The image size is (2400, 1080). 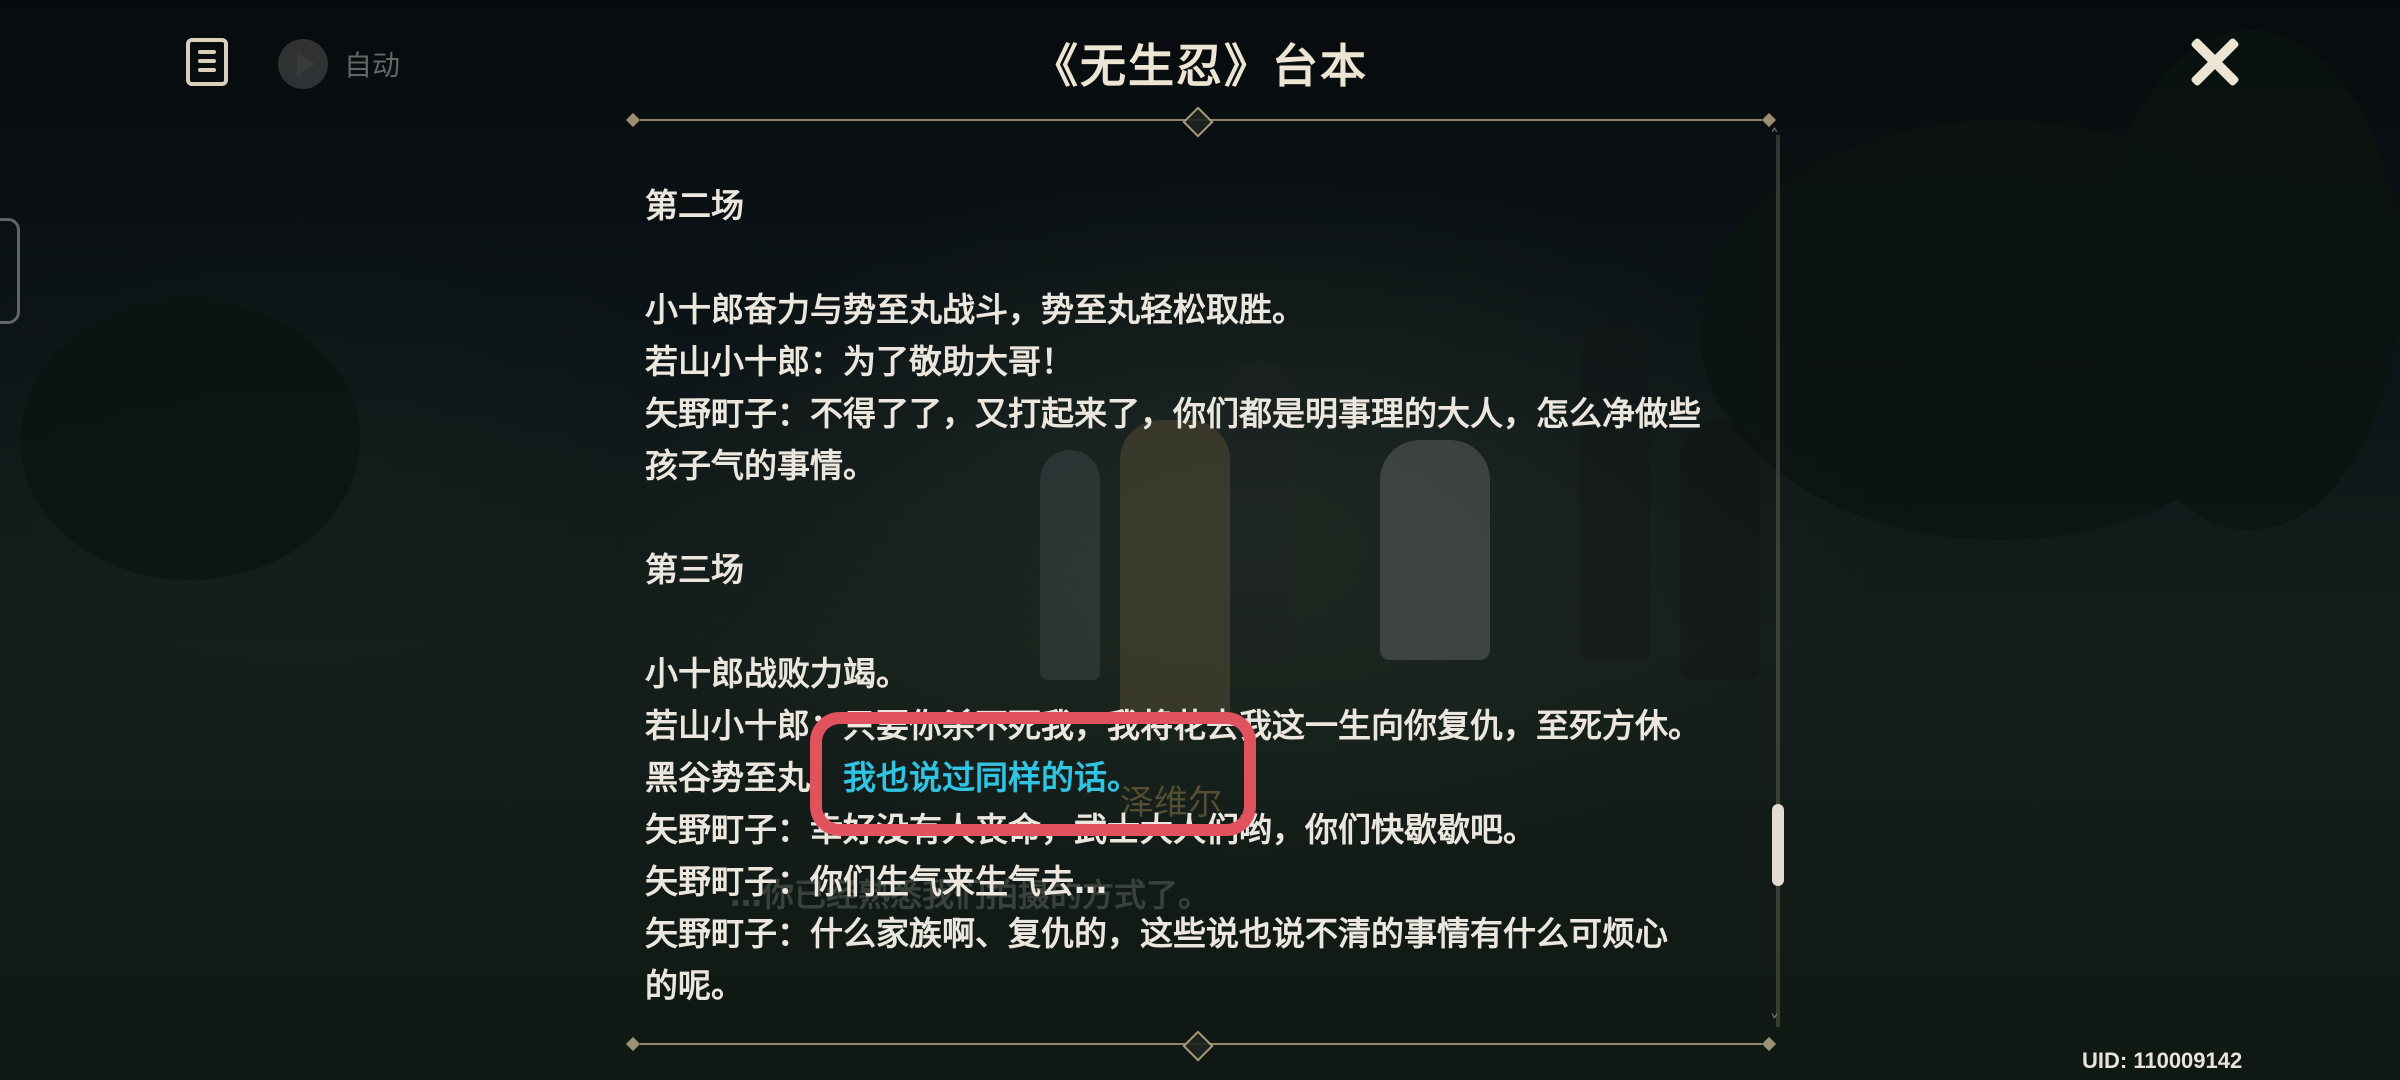 What do you see at coordinates (694, 985) in the screenshot?
I see `script-line: 的呢。` at bounding box center [694, 985].